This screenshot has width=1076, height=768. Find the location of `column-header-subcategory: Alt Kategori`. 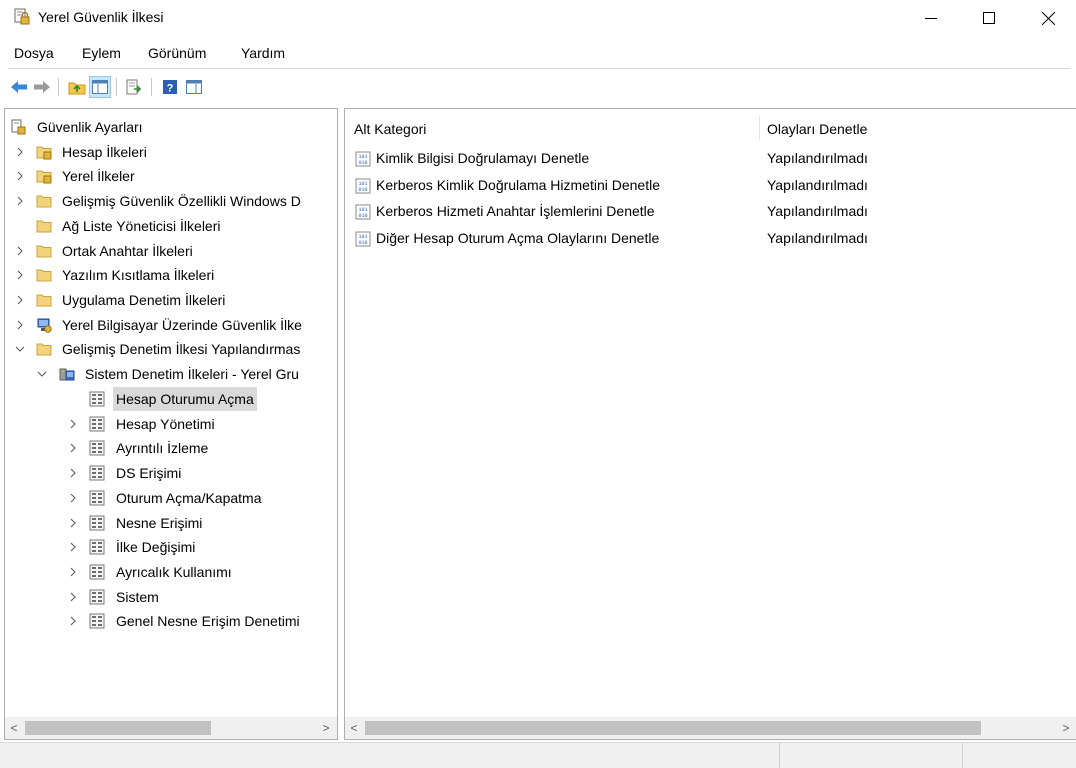

column-header-subcategory: Alt Kategori is located at coordinates (390, 129).